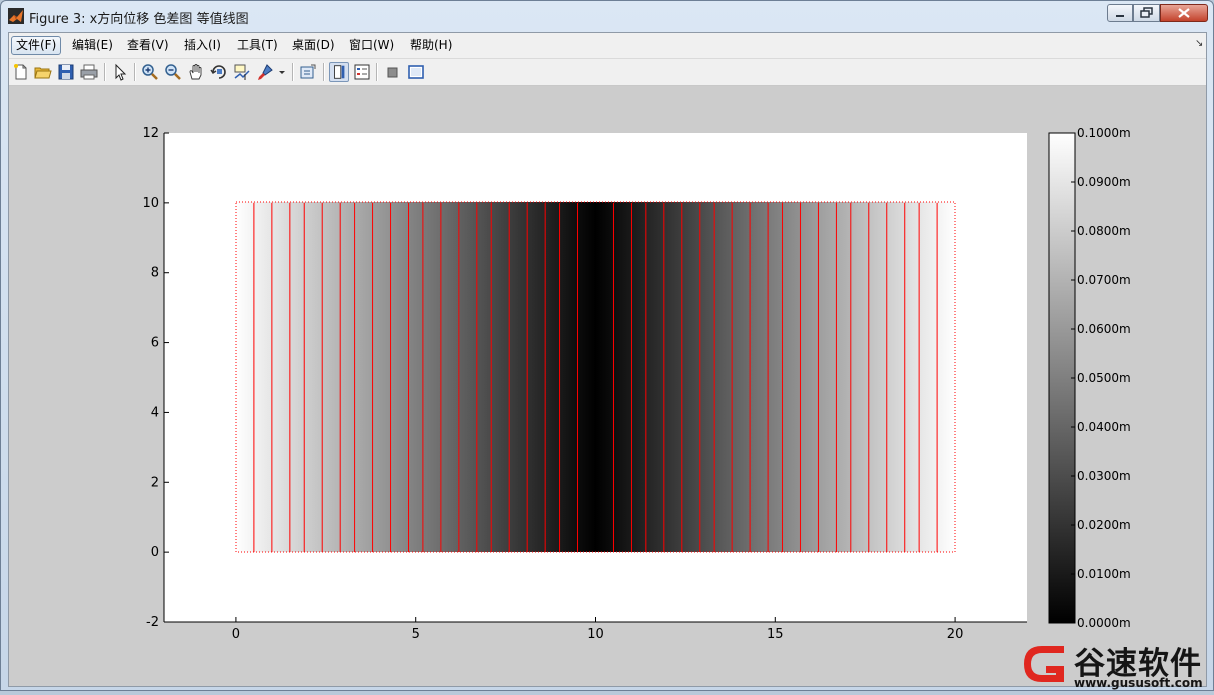 The height and width of the screenshot is (695, 1214). I want to click on link-plot-icon, so click(308, 72).